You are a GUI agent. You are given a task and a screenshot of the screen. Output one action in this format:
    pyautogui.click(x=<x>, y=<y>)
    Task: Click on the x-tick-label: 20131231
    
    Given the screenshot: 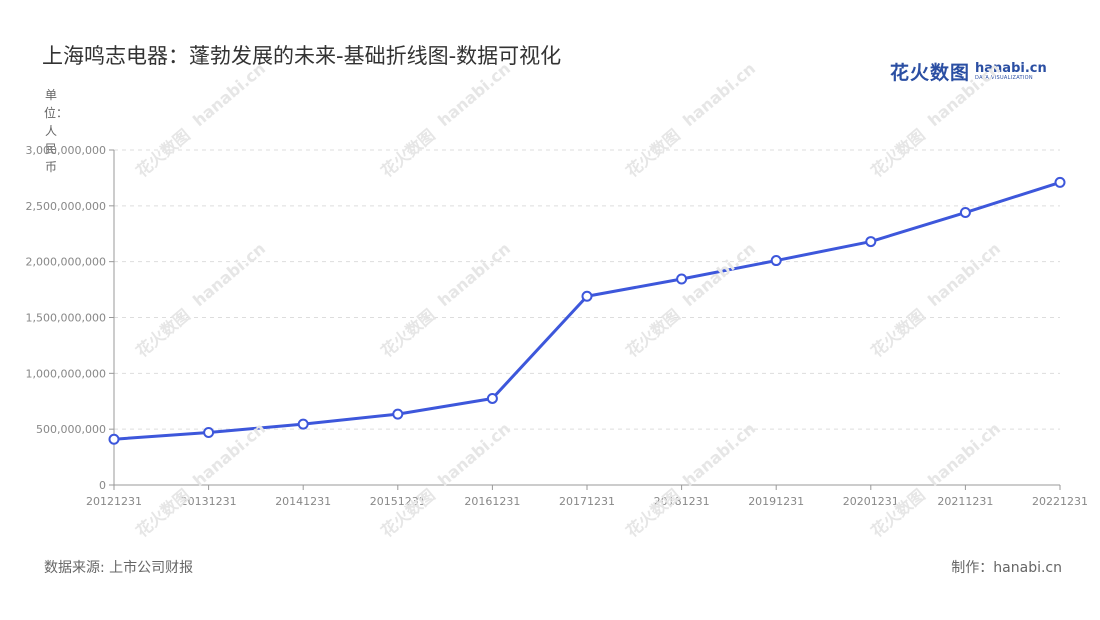 What is the action you would take?
    pyautogui.click(x=209, y=501)
    